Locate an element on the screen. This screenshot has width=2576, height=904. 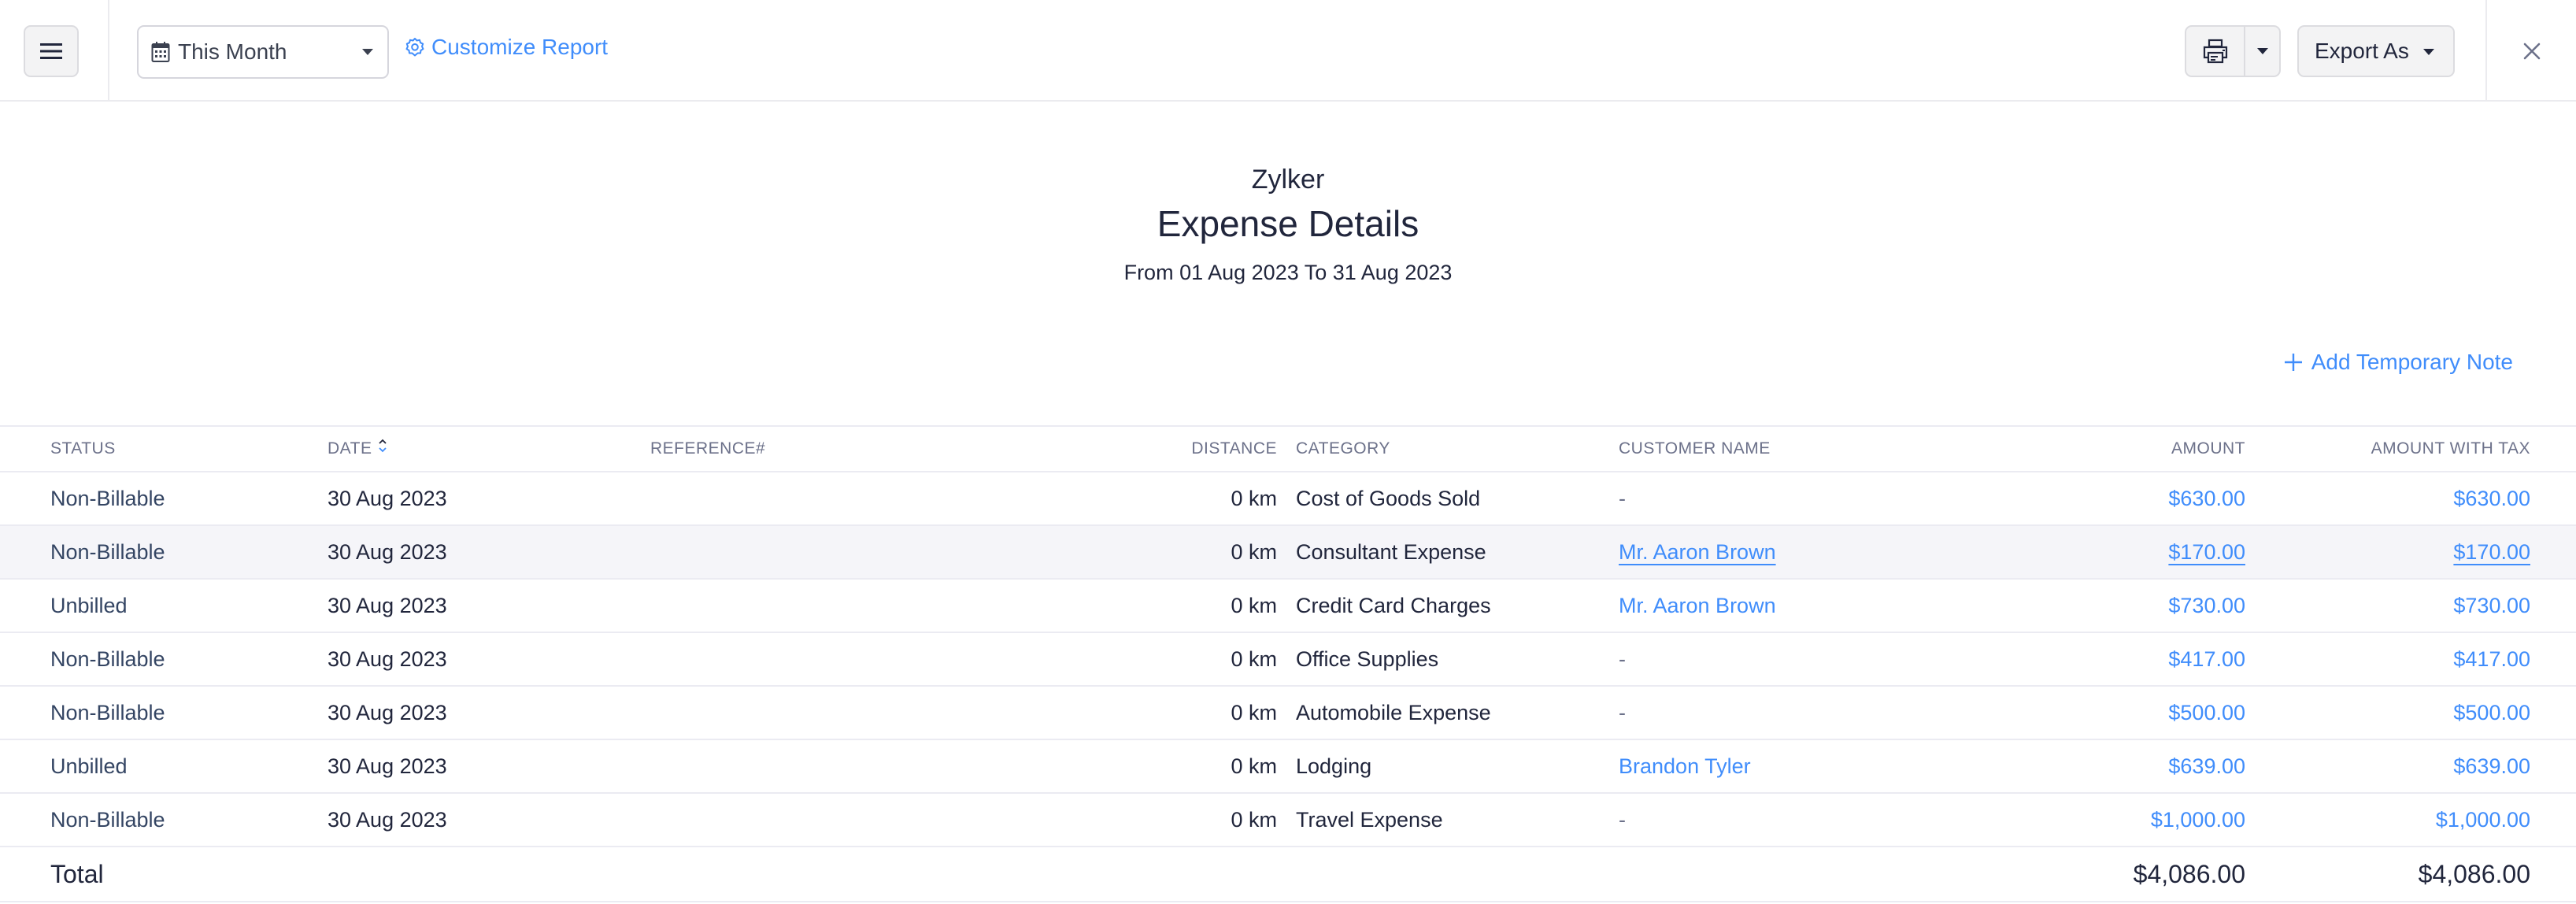
column-header-customer-name: CUSTOMER NAME is located at coordinates (1695, 449).